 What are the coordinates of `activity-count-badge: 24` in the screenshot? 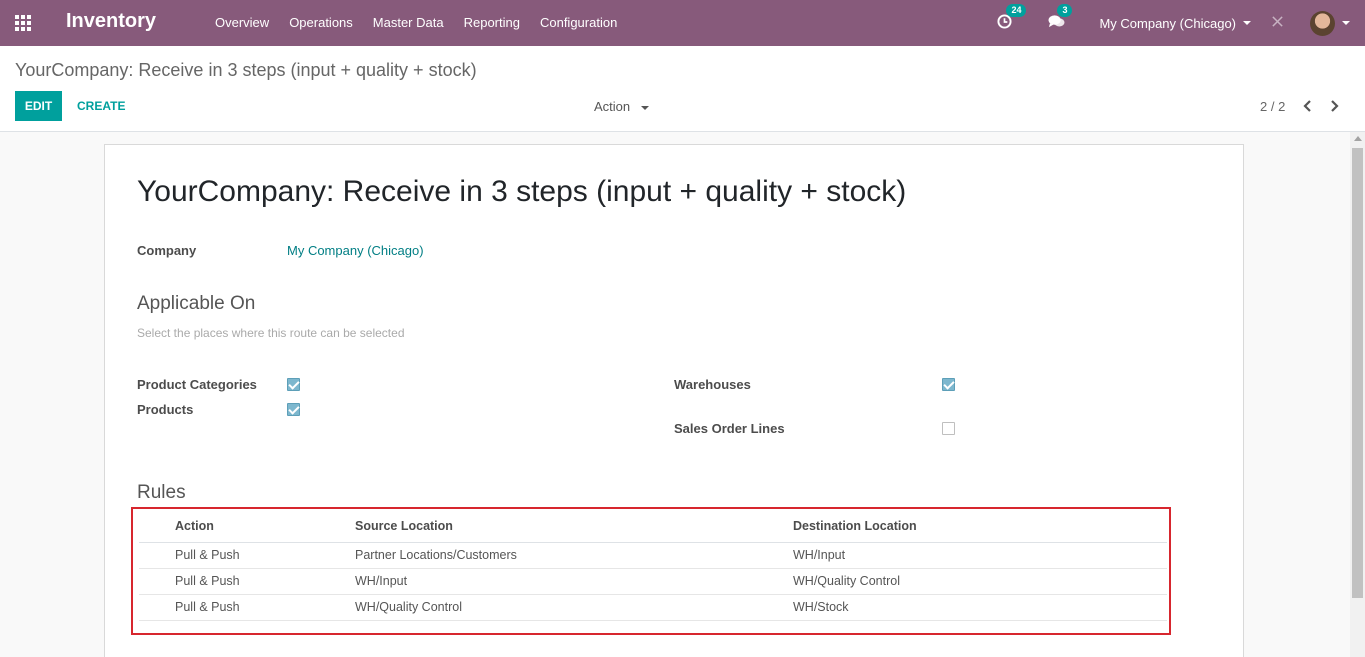 It's located at (1016, 10).